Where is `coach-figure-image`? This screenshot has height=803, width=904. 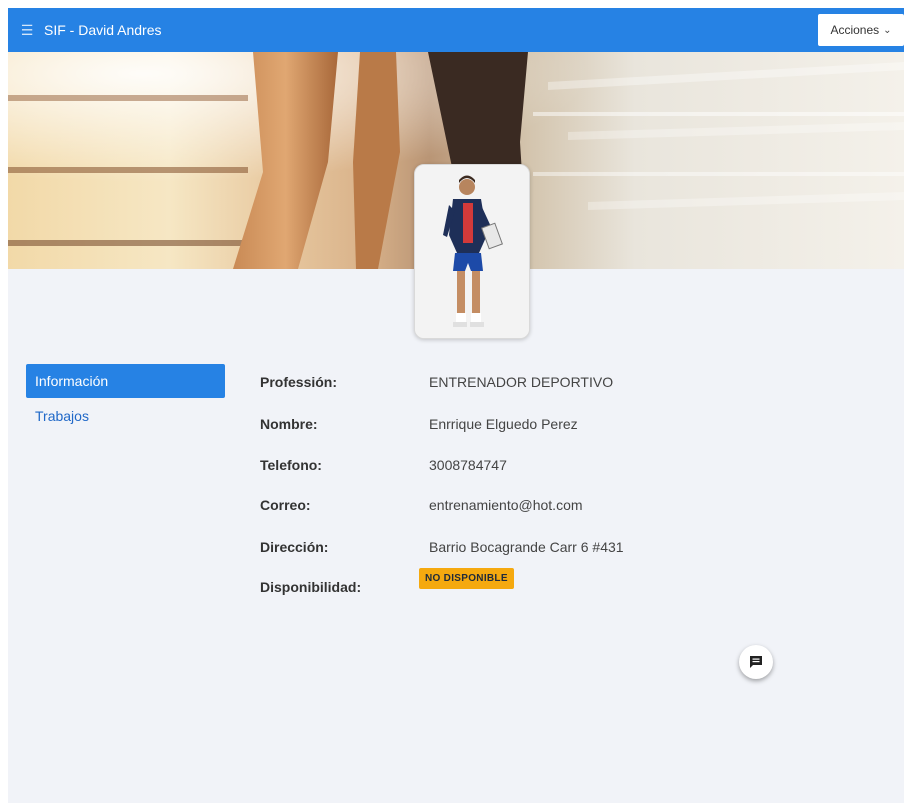 coach-figure-image is located at coordinates (472, 251).